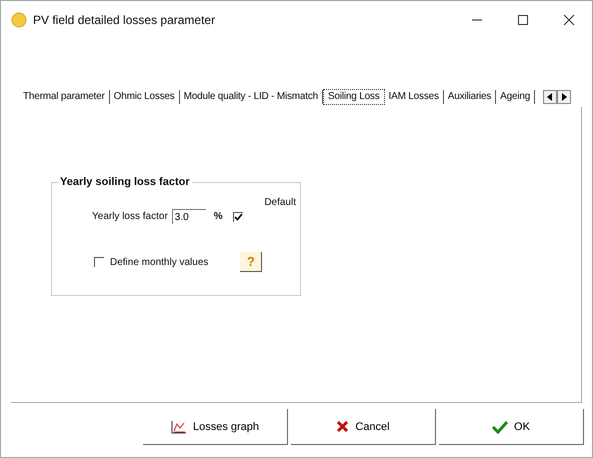 The width and height of the screenshot is (593, 458). Describe the element at coordinates (280, 203) in the screenshot. I see `default-label: Default` at that location.